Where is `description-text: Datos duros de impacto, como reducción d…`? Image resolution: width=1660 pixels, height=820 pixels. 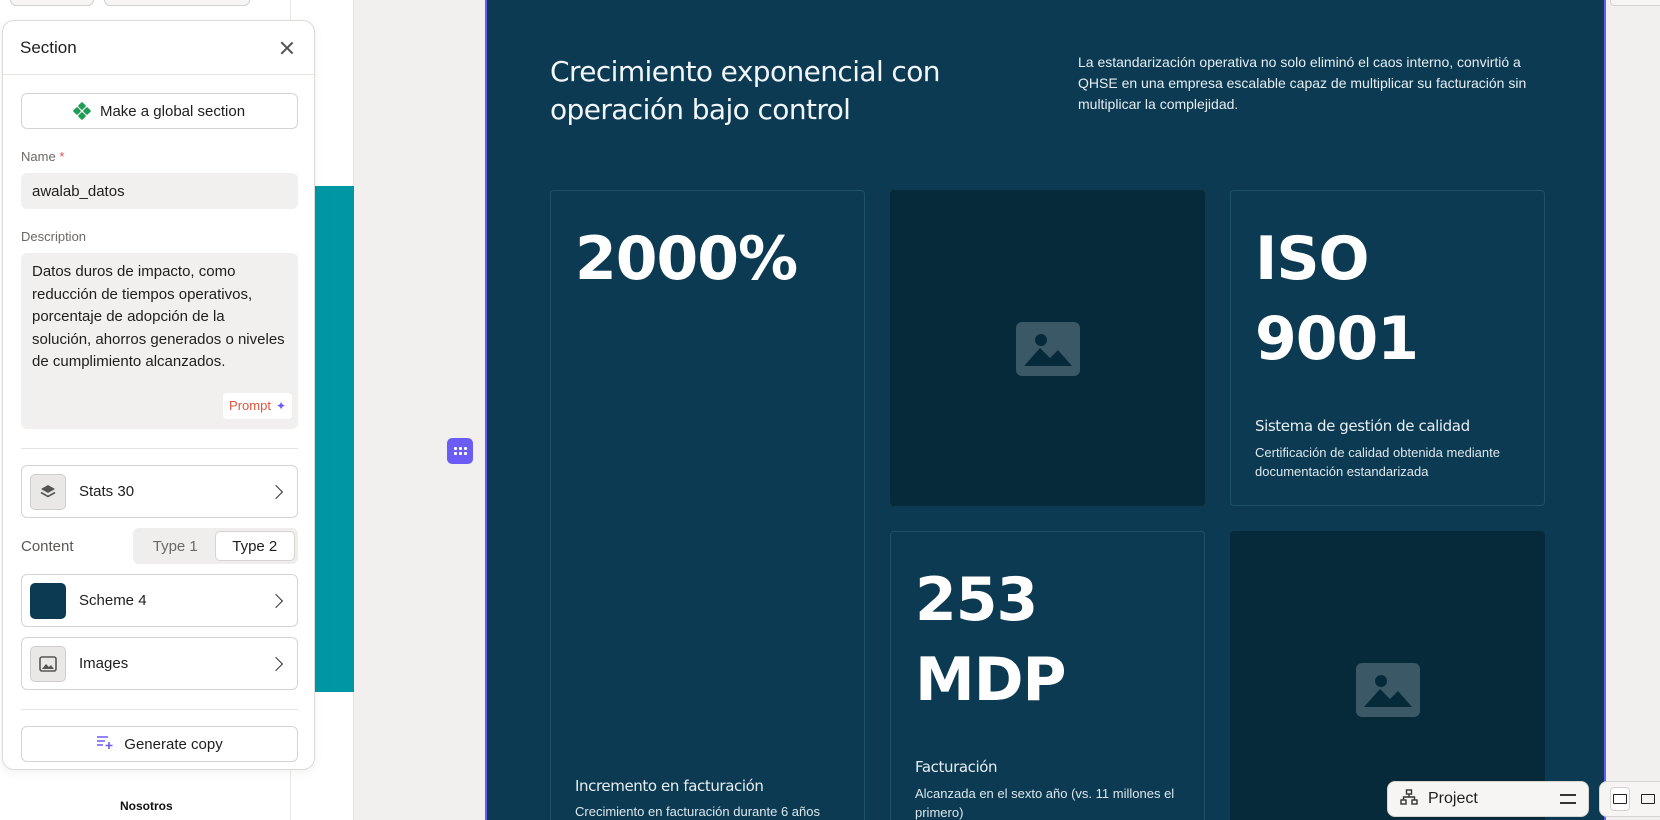
description-text: Datos duros de impacto, como reducción d… is located at coordinates (158, 316).